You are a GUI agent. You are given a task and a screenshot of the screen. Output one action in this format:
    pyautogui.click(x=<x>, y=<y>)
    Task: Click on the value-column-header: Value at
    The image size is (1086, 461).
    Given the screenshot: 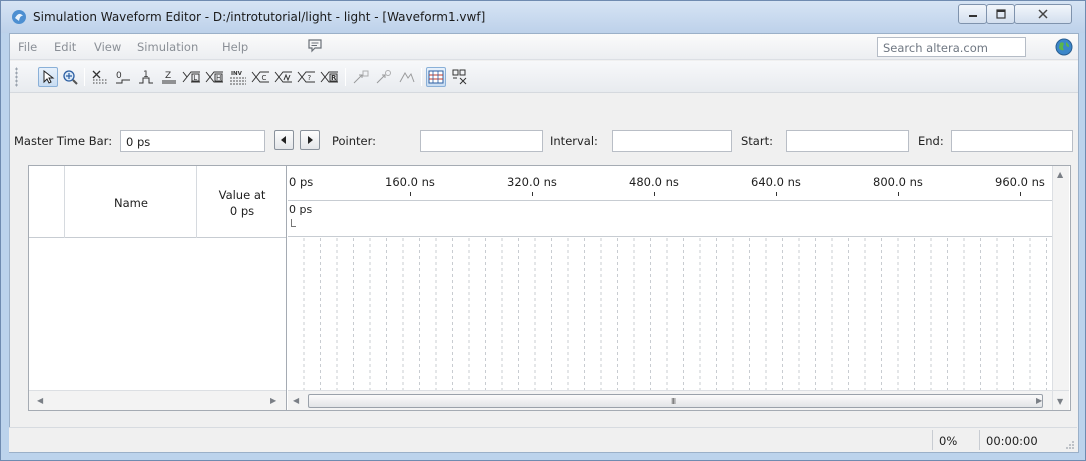 What is the action you would take?
    pyautogui.click(x=242, y=195)
    